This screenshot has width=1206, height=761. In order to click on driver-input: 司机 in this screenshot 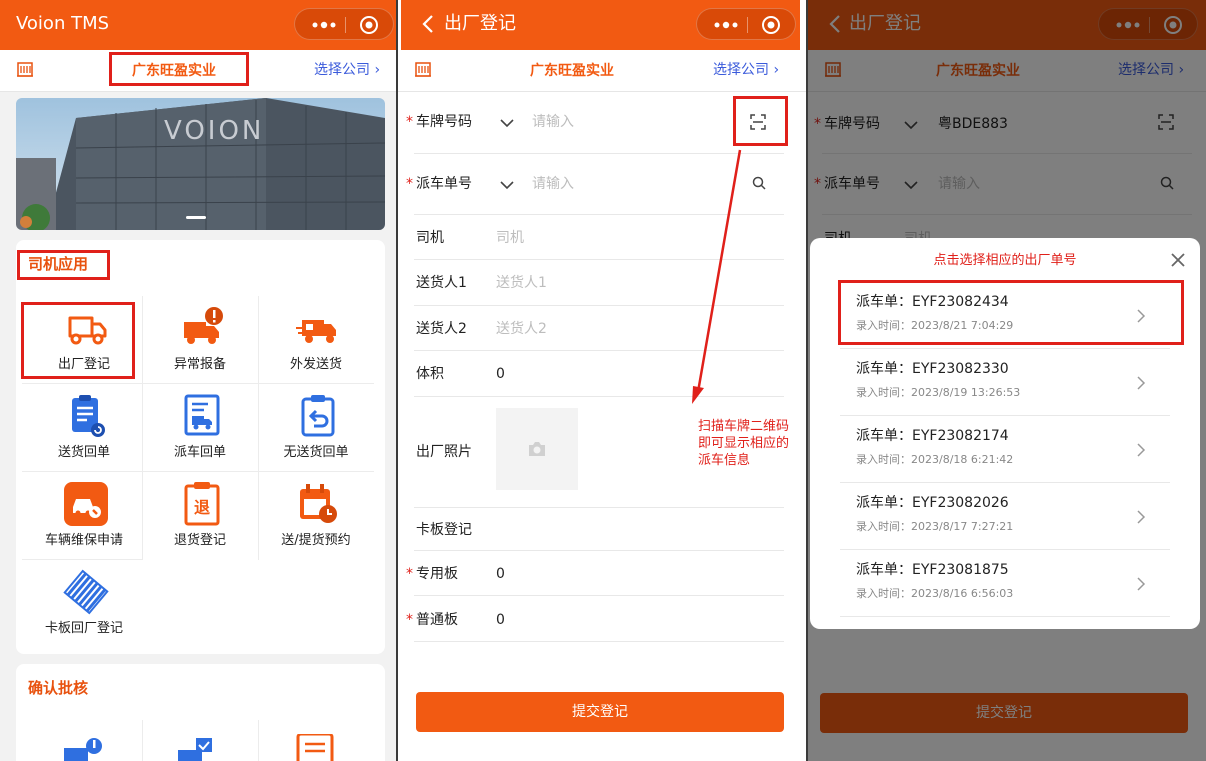, I will do `click(510, 238)`.